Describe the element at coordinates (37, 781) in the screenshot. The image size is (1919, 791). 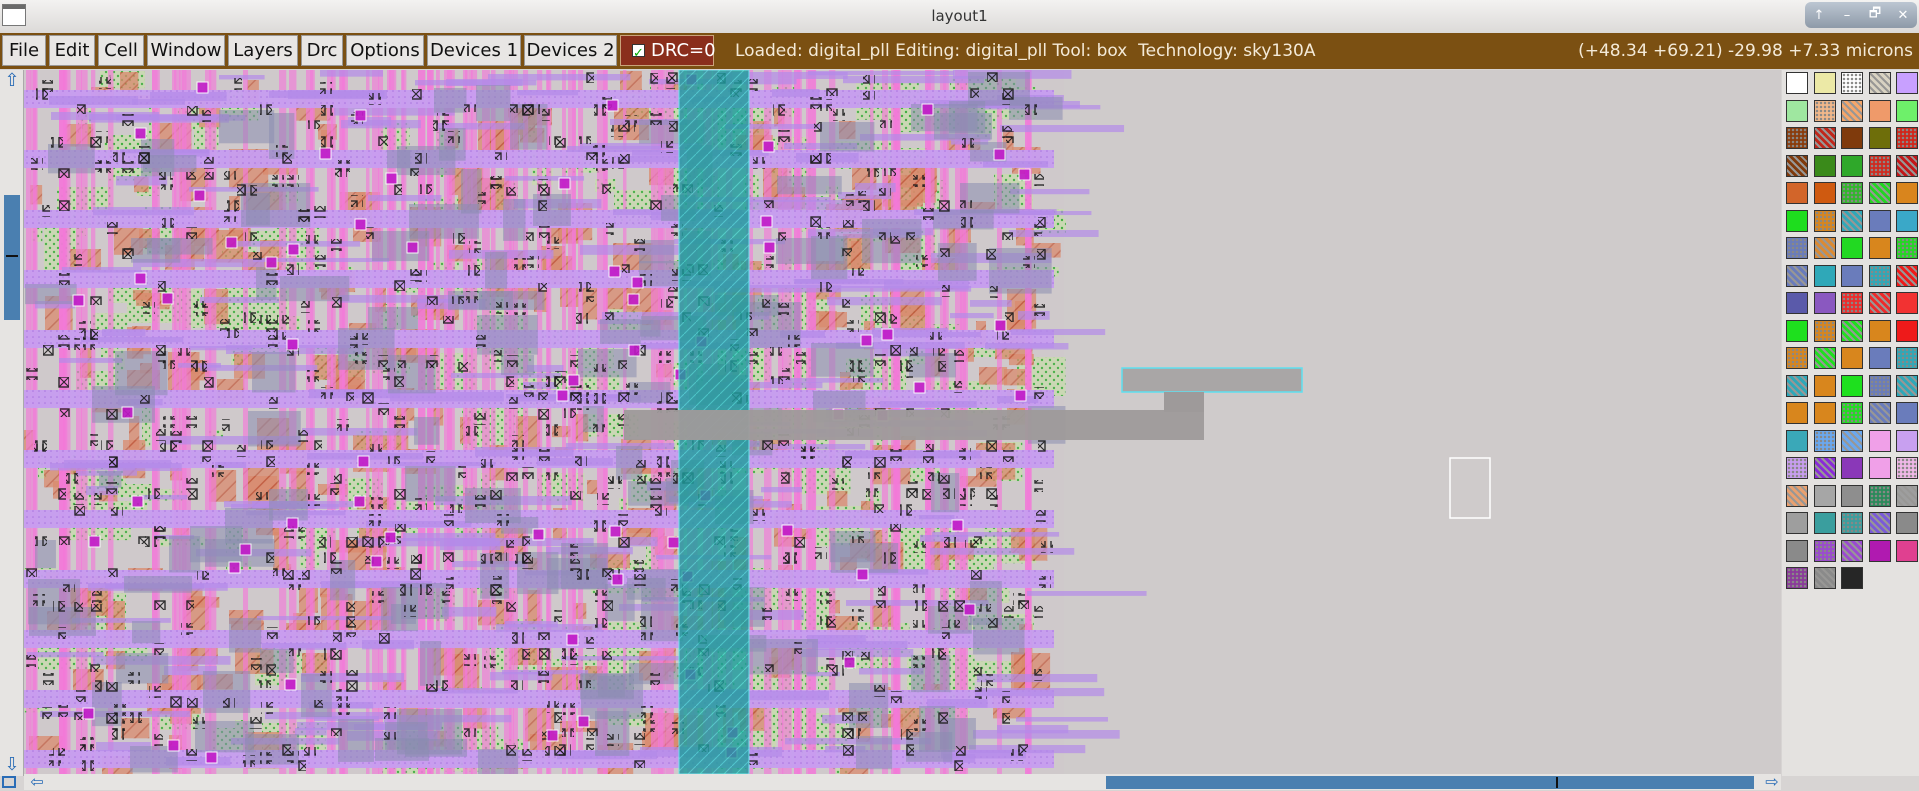
I see `scroll-left-icon: ⇦` at that location.